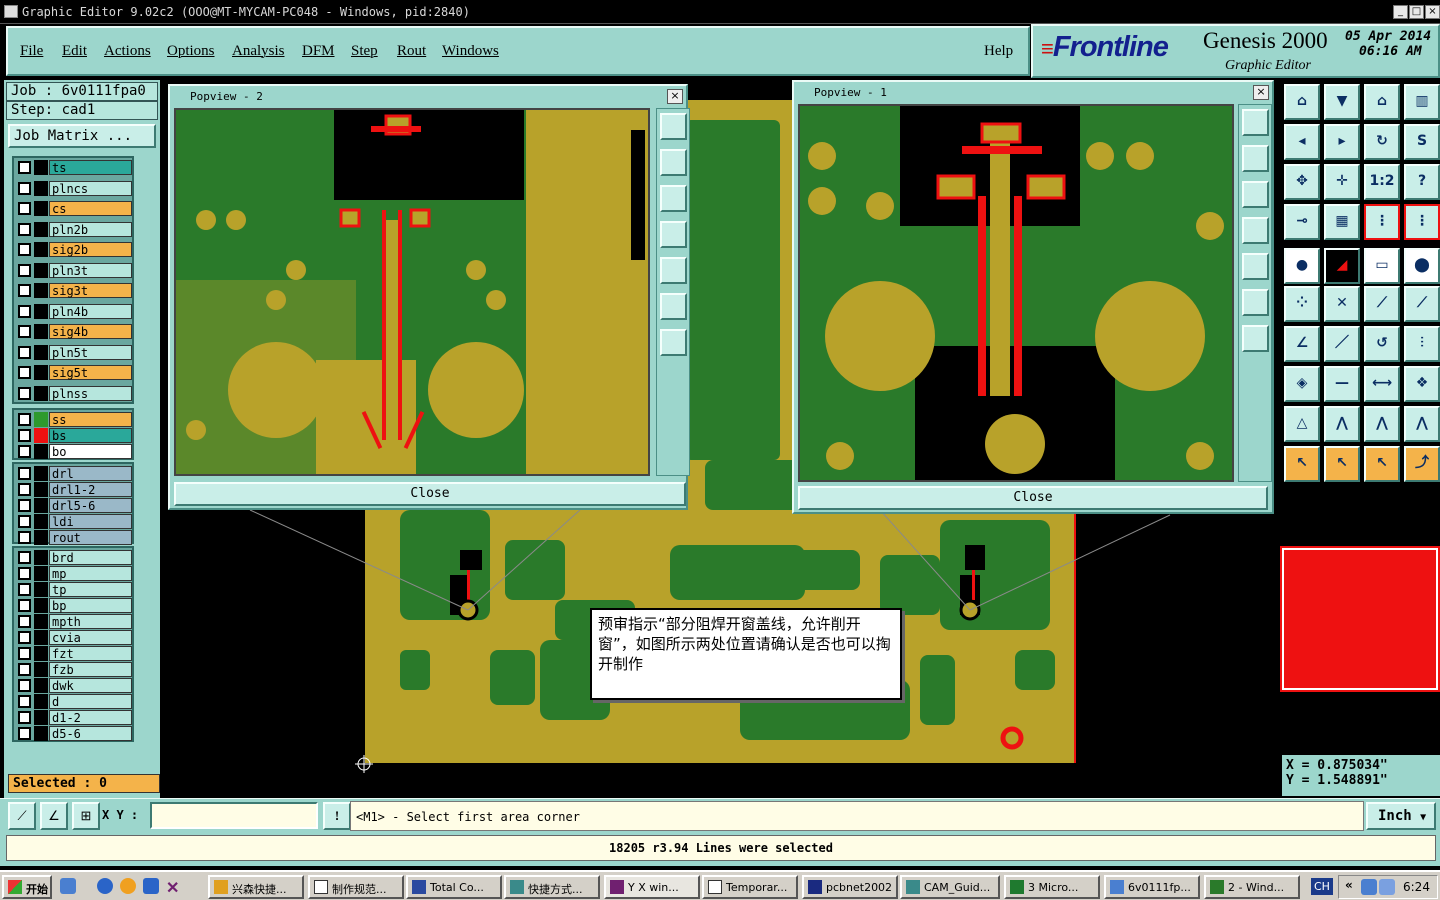 This screenshot has width=1440, height=900. I want to click on layer-name: pln3t, so click(90, 270).